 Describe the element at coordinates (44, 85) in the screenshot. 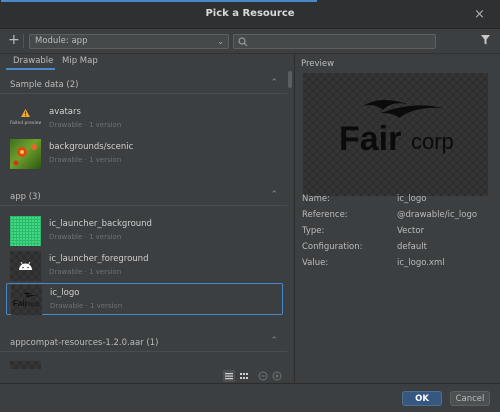

I see `section-label: Sample data (2)` at that location.